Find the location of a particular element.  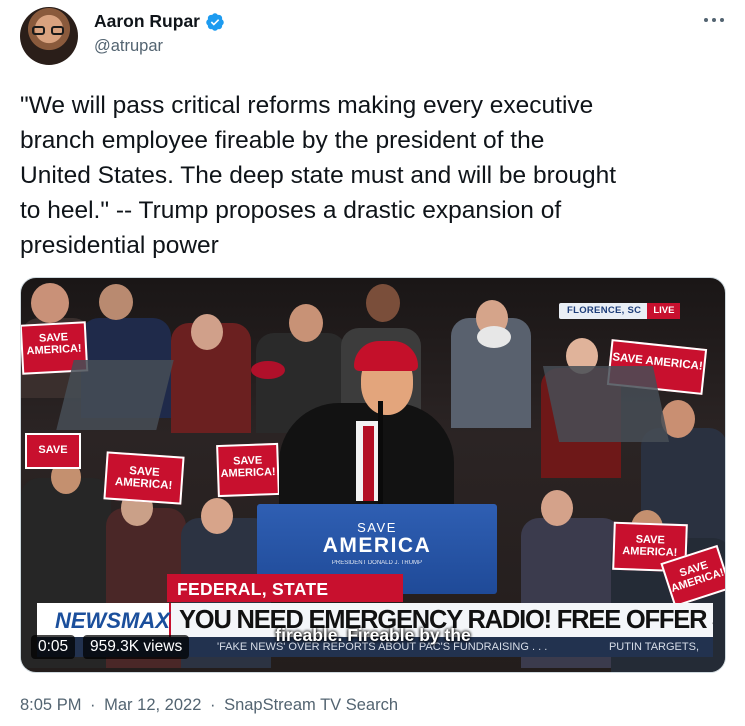

tweet-time: 8:05 PM is located at coordinates (50, 705).